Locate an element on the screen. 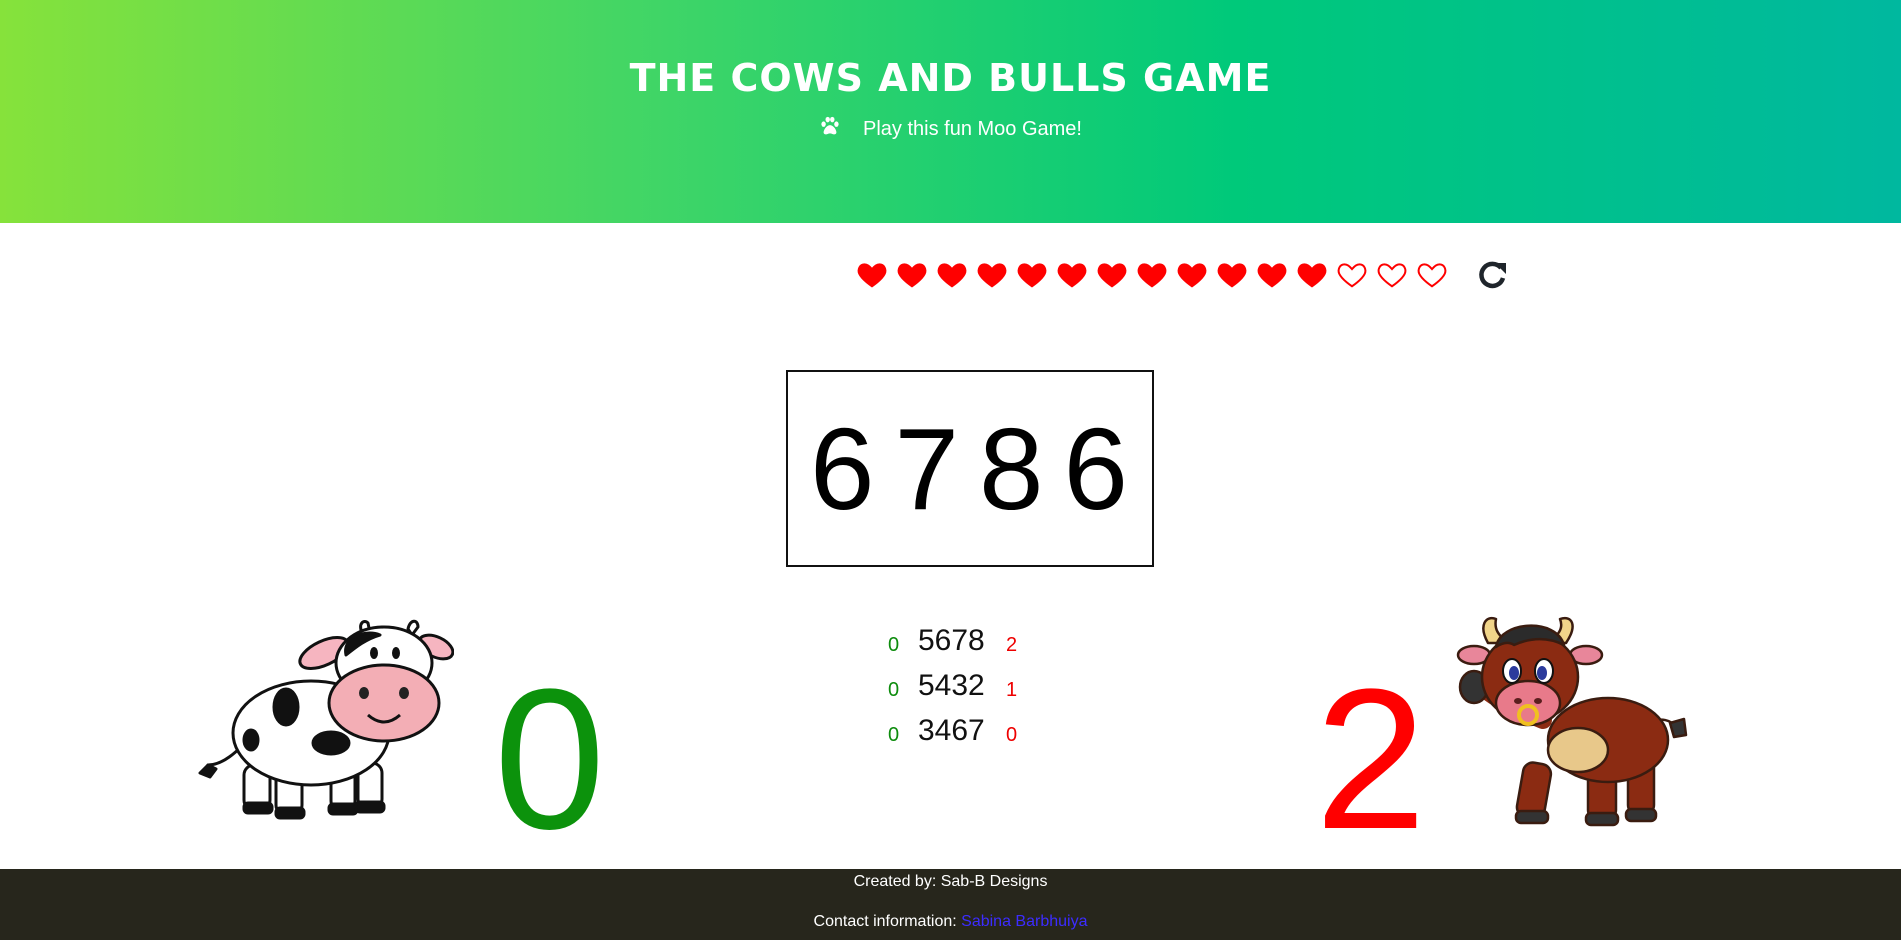 Image resolution: width=1901 pixels, height=940 pixels. history-guess: 5678 is located at coordinates (951, 640).